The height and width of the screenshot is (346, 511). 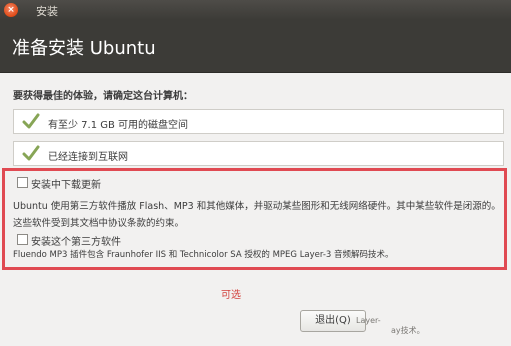 I want to click on close-icon: ×, so click(x=11, y=10).